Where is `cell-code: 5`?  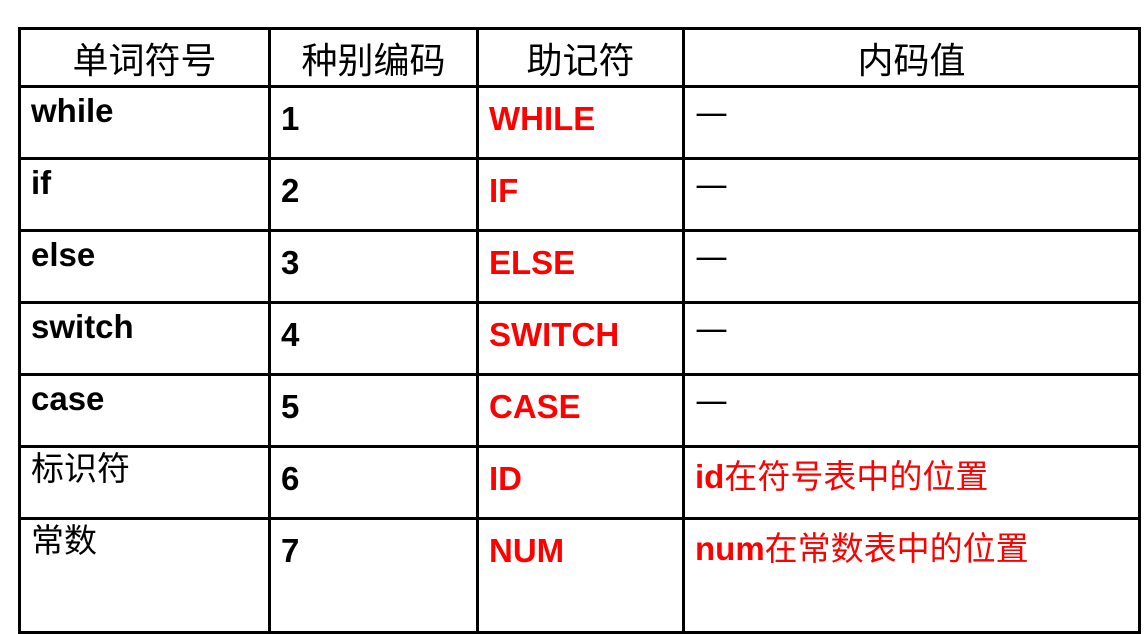
cell-code: 5 is located at coordinates (373, 410).